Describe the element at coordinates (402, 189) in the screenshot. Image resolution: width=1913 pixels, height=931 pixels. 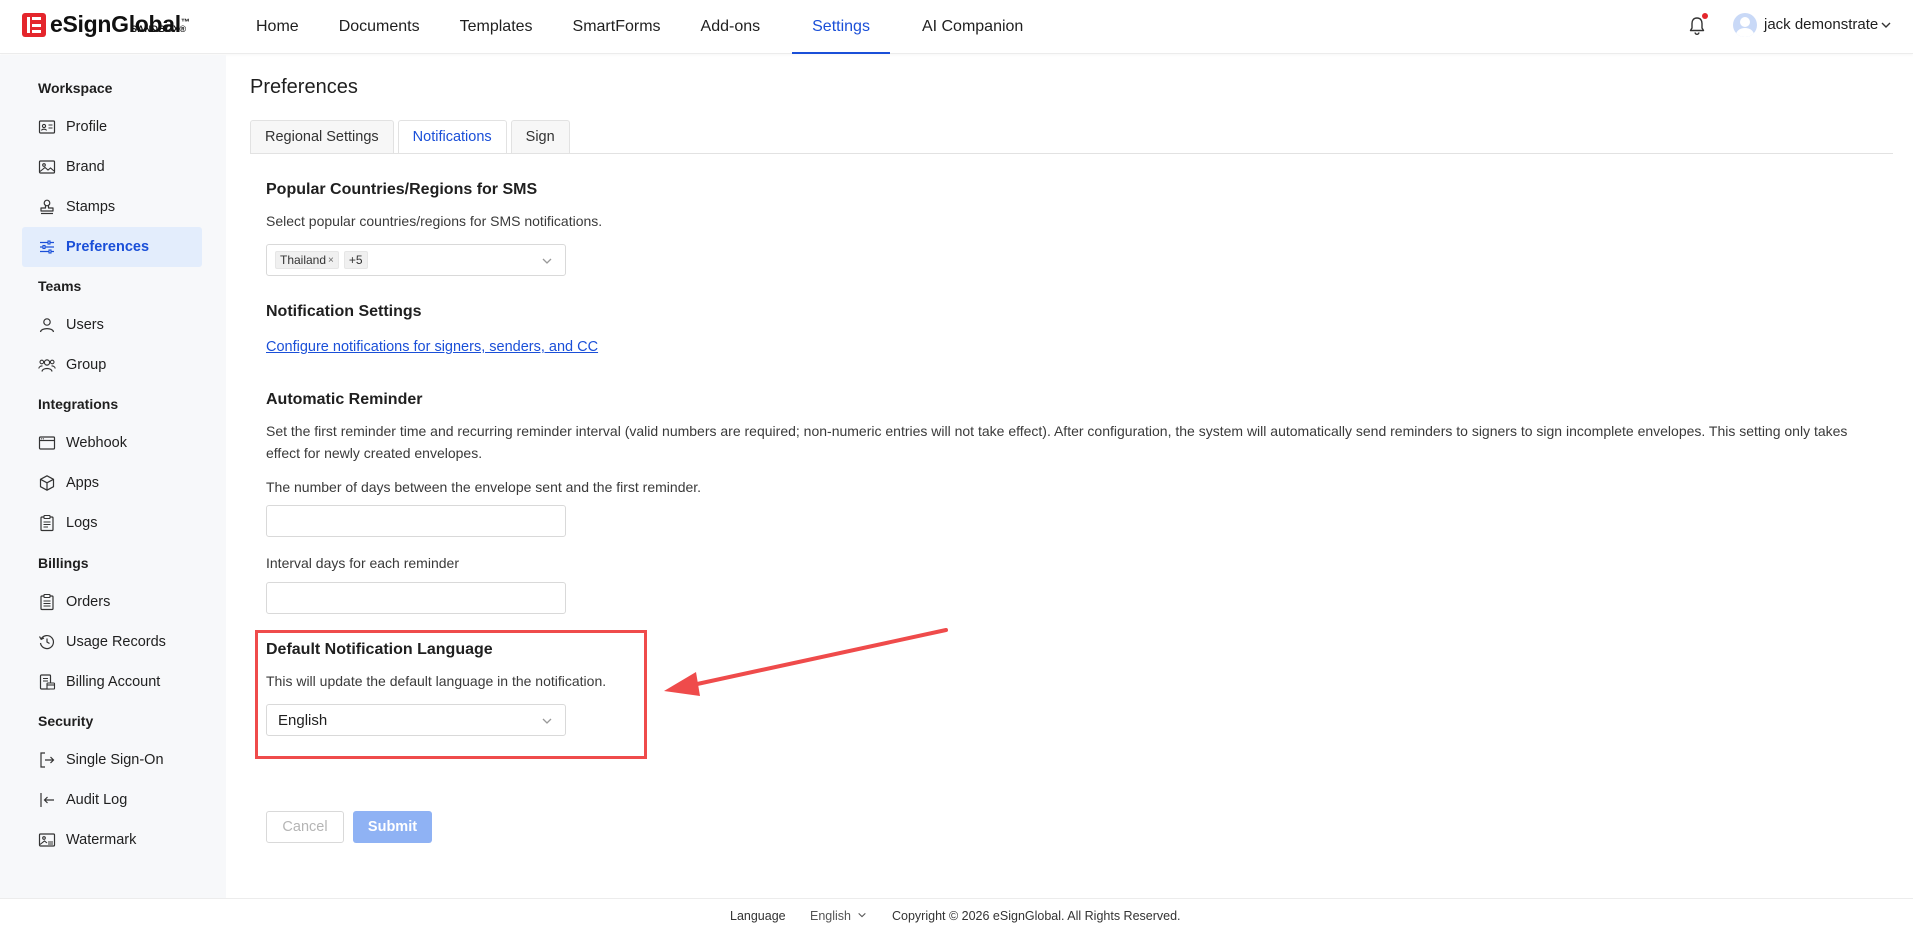
I see `sms-section-title: Popular Countries/Regions for SMS` at that location.